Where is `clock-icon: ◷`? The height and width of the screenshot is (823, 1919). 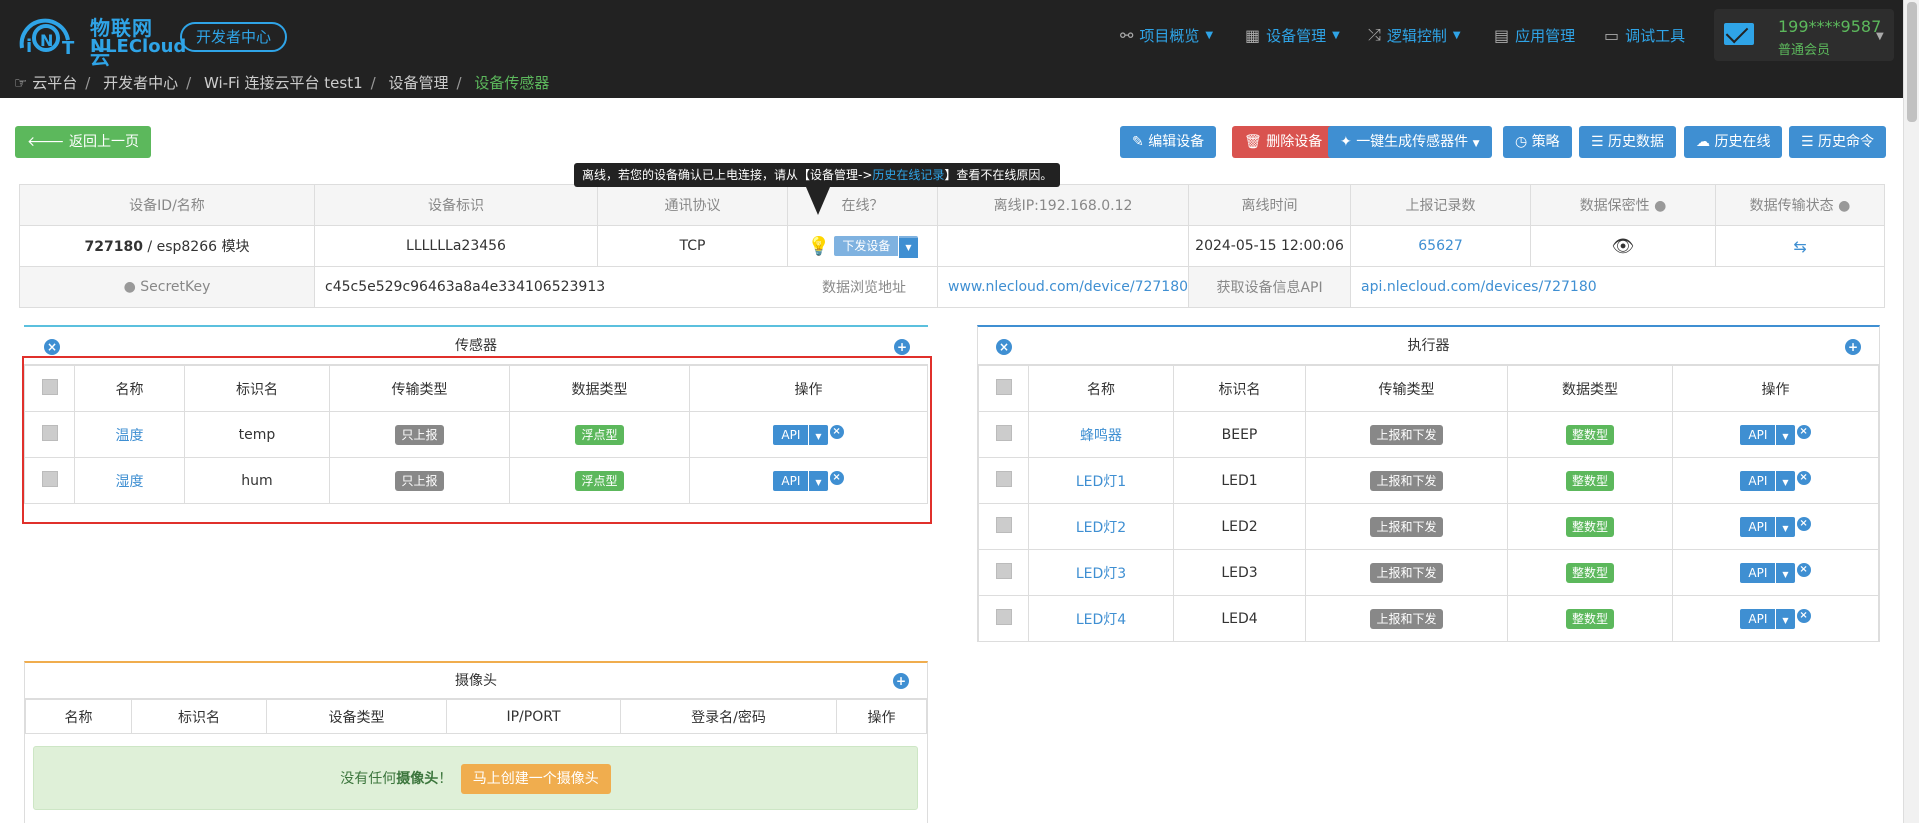 clock-icon: ◷ is located at coordinates (1521, 142).